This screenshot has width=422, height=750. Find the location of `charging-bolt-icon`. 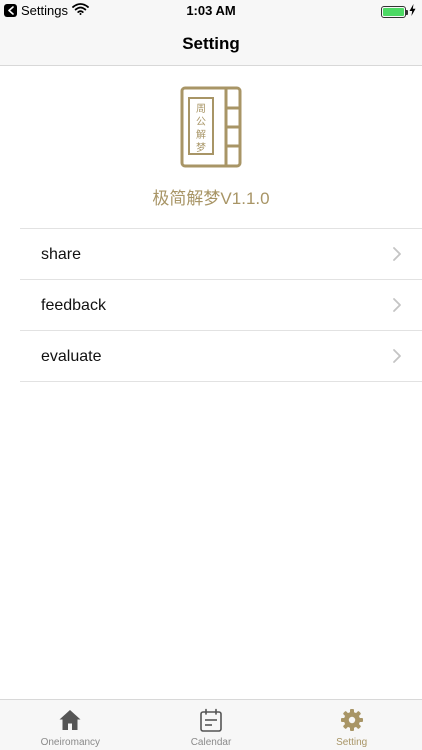

charging-bolt-icon is located at coordinates (412, 11).